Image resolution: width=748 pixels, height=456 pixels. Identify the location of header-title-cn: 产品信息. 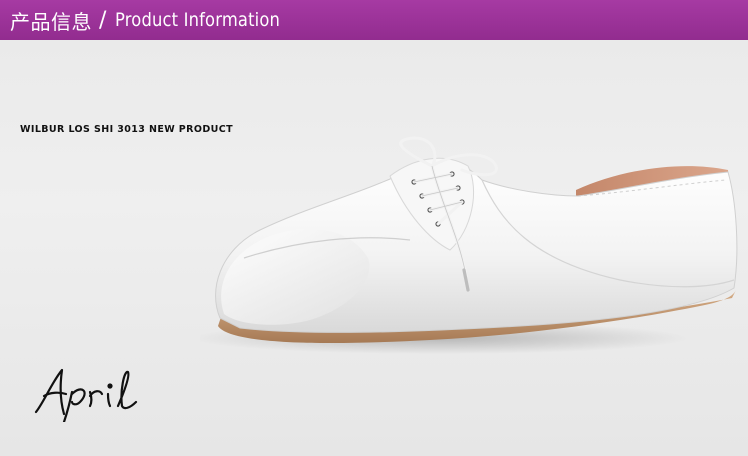
(51, 21).